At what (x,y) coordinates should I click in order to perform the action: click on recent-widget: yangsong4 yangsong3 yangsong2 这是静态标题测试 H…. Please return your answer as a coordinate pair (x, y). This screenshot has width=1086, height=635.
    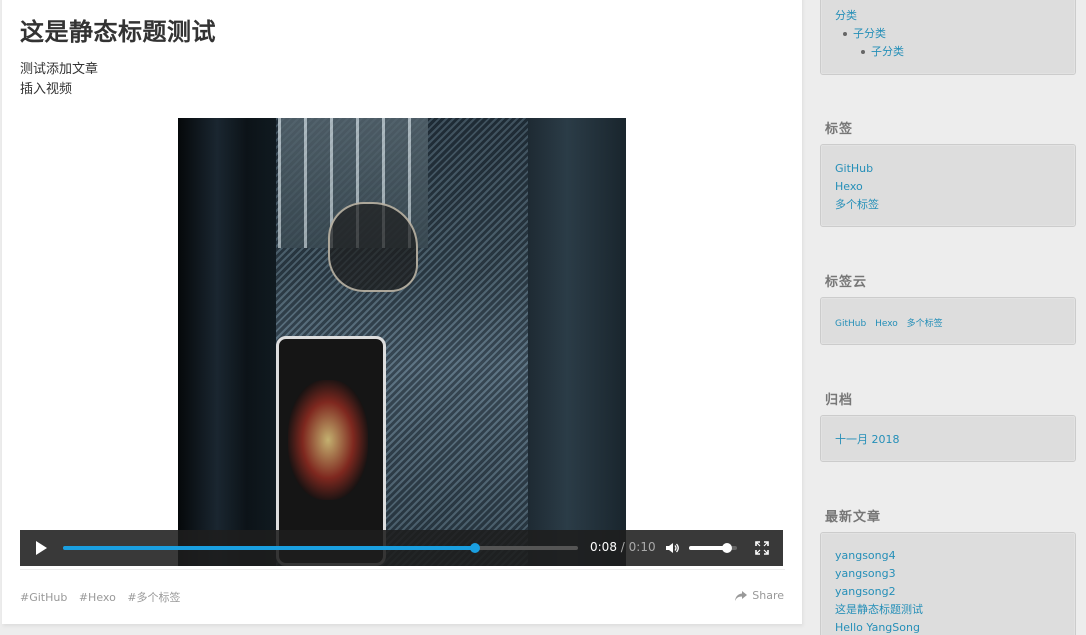
    Looking at the image, I should click on (948, 583).